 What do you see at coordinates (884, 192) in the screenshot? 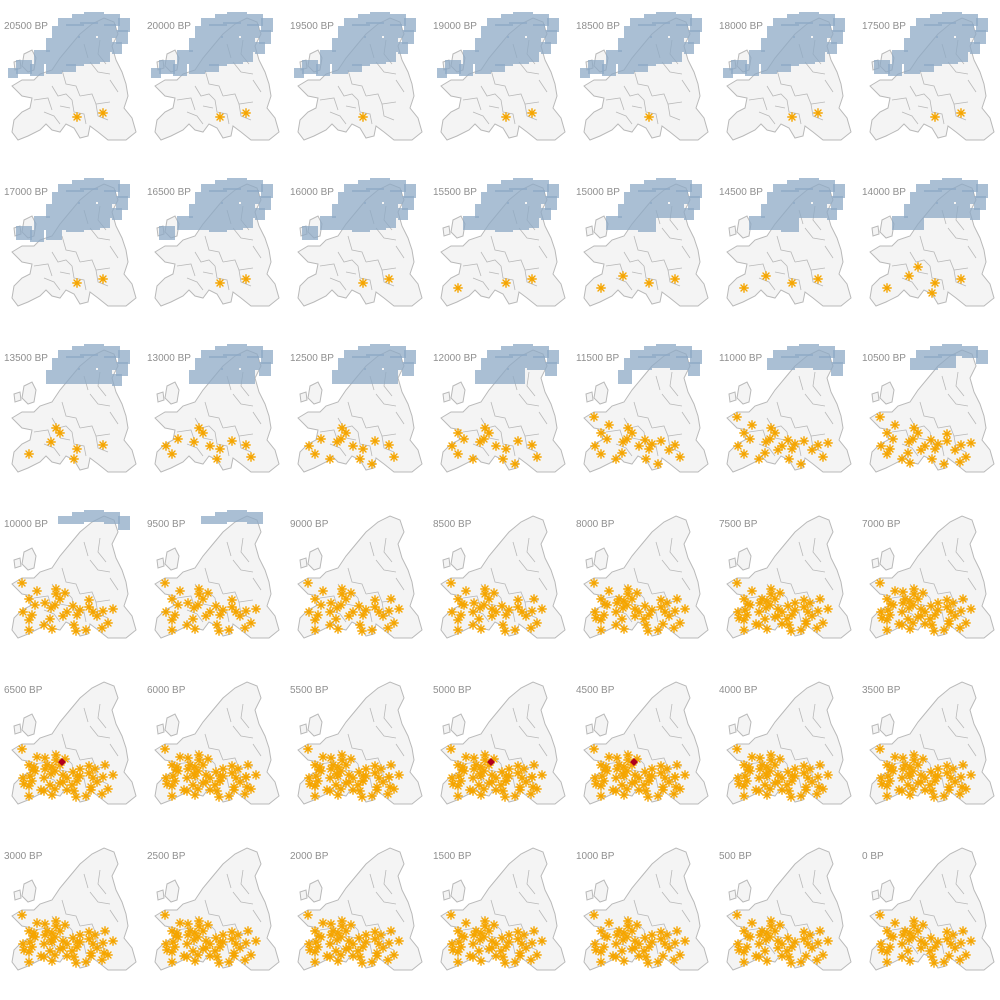
I see `time-label: 14000 BP` at bounding box center [884, 192].